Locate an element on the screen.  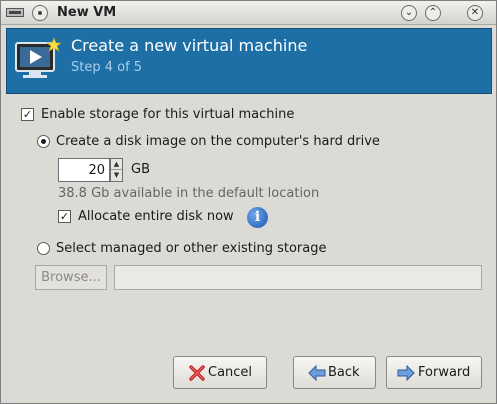
forward-button-label: Forward is located at coordinates (444, 372).